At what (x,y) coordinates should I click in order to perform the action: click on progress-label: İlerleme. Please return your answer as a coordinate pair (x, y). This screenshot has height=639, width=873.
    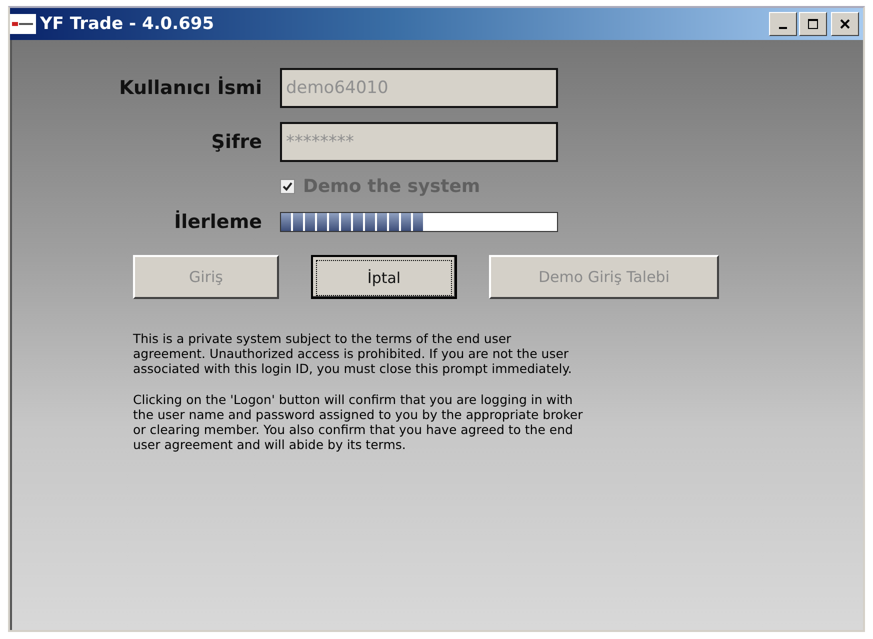
    Looking at the image, I should click on (217, 222).